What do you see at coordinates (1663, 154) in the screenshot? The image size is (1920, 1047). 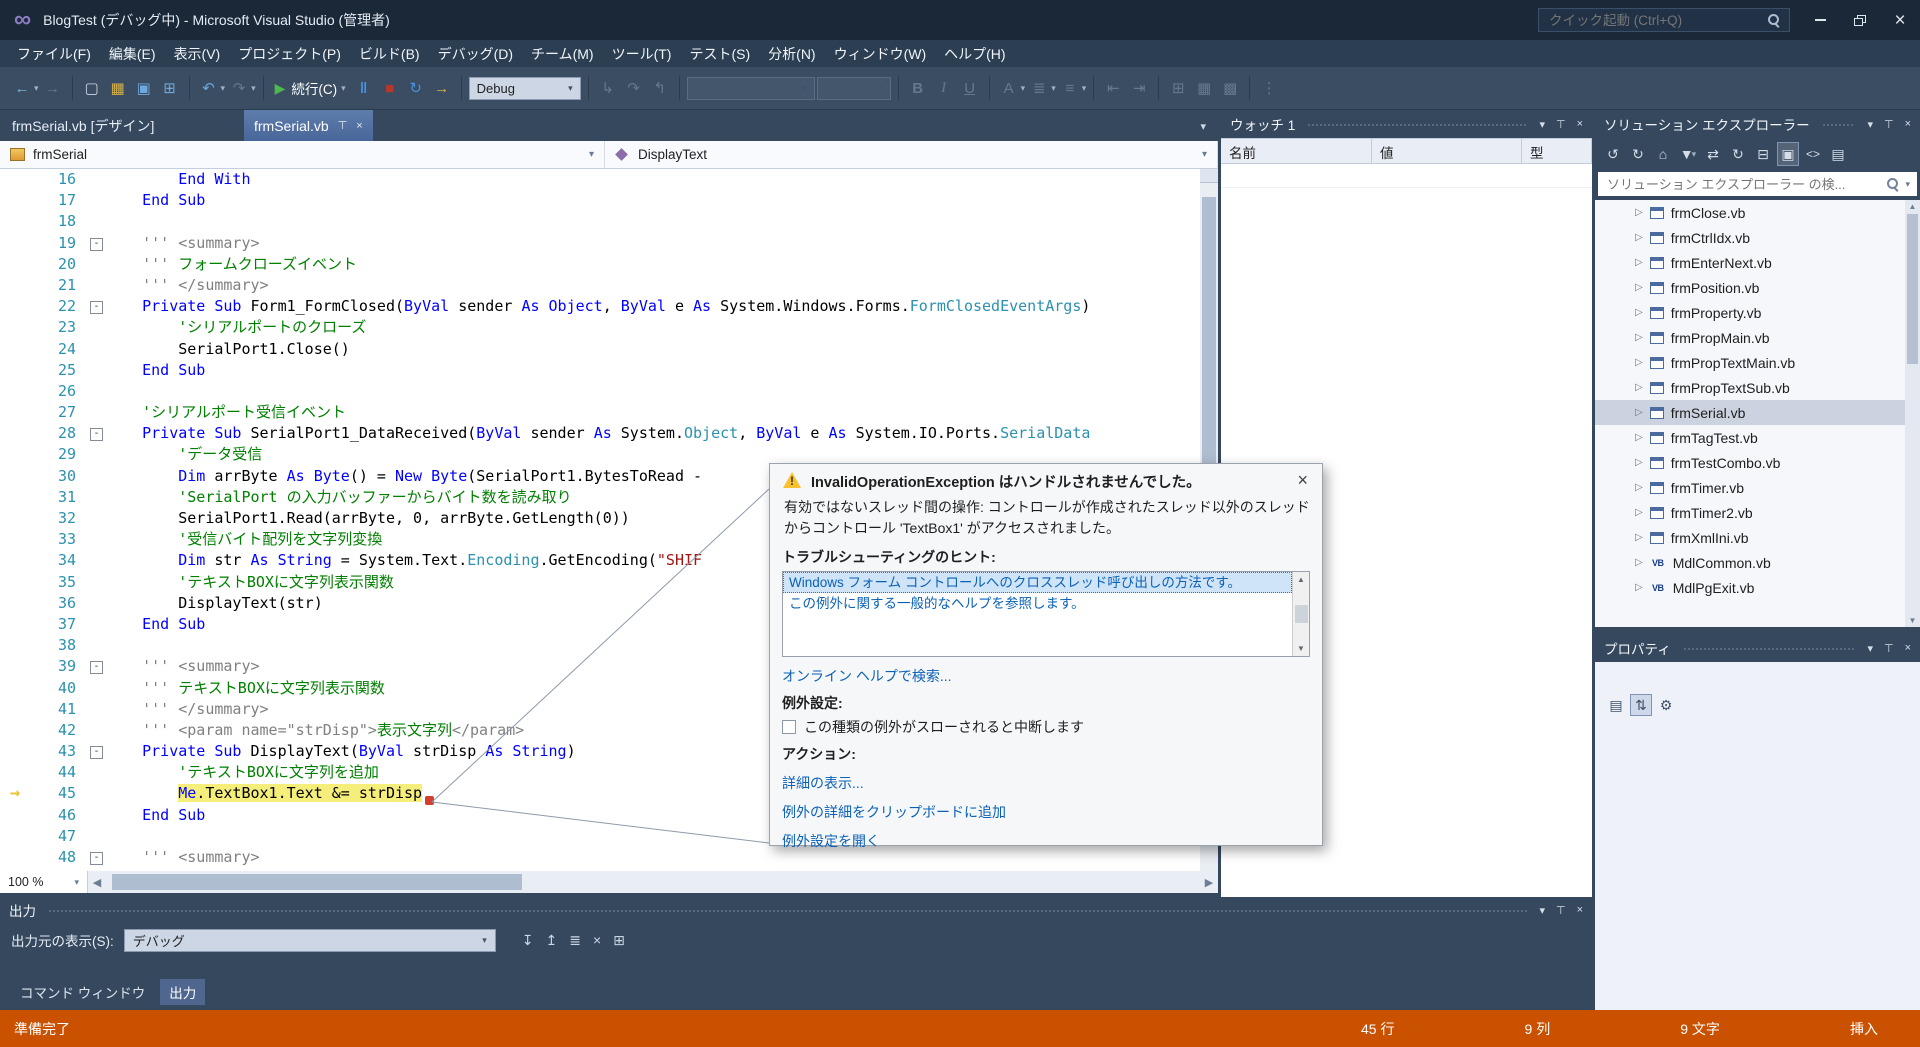 I see `home-icon: ⌂` at bounding box center [1663, 154].